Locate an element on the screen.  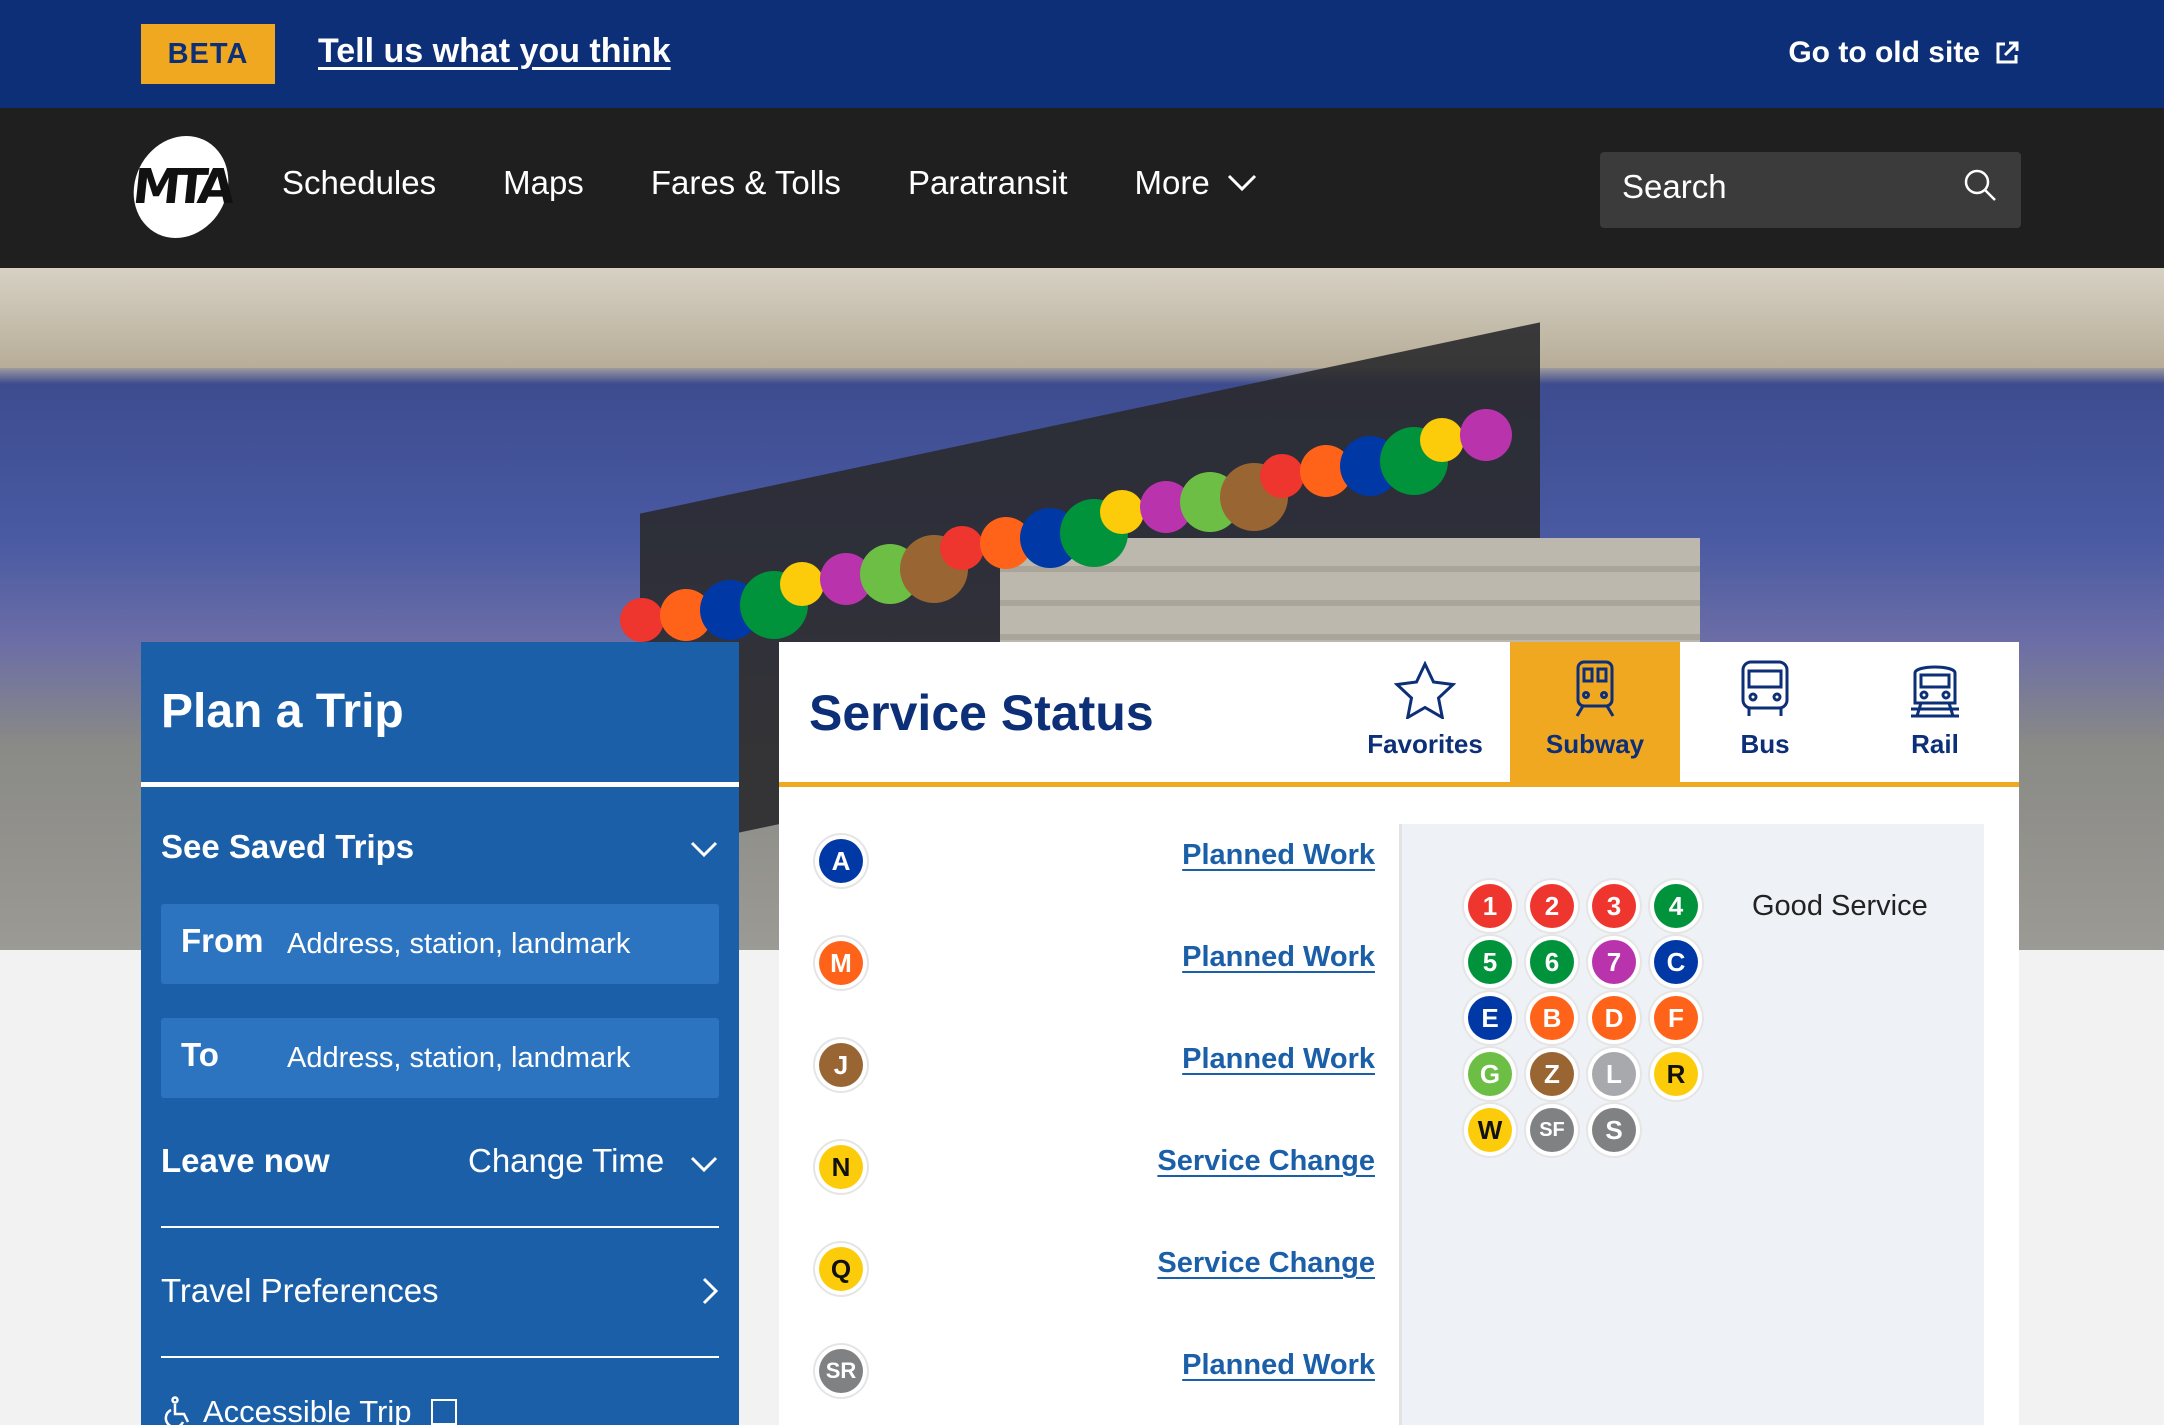
nav-item-more-label: More is located at coordinates (1172, 182).